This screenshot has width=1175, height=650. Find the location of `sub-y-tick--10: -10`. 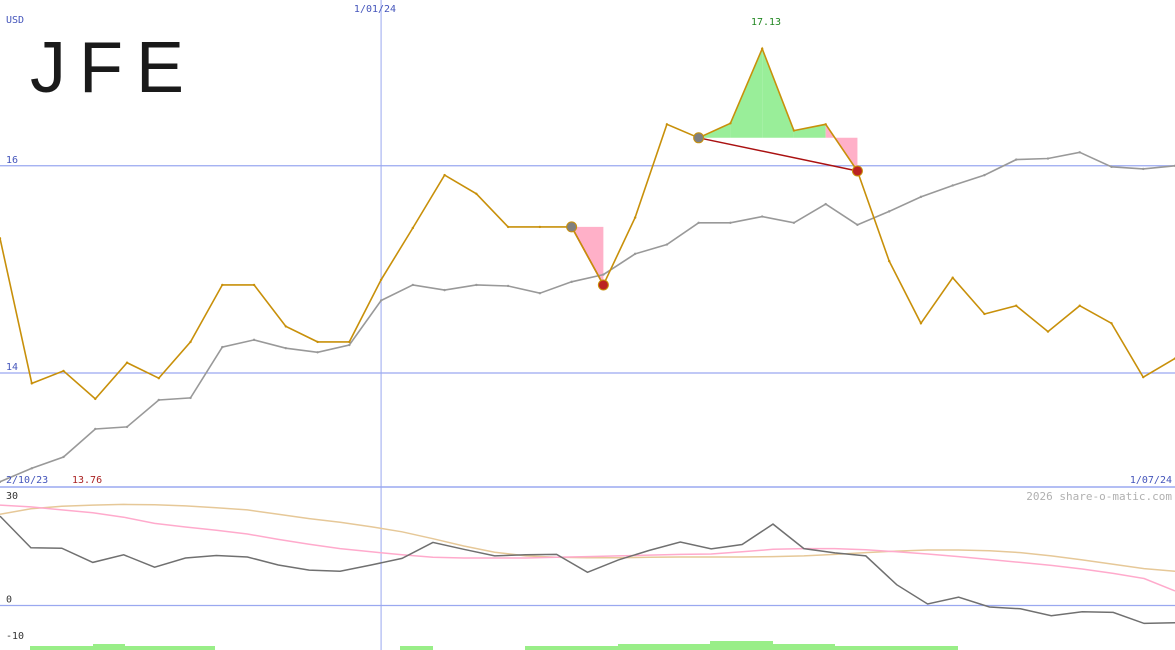

sub-y-tick--10: -10 is located at coordinates (15, 636).